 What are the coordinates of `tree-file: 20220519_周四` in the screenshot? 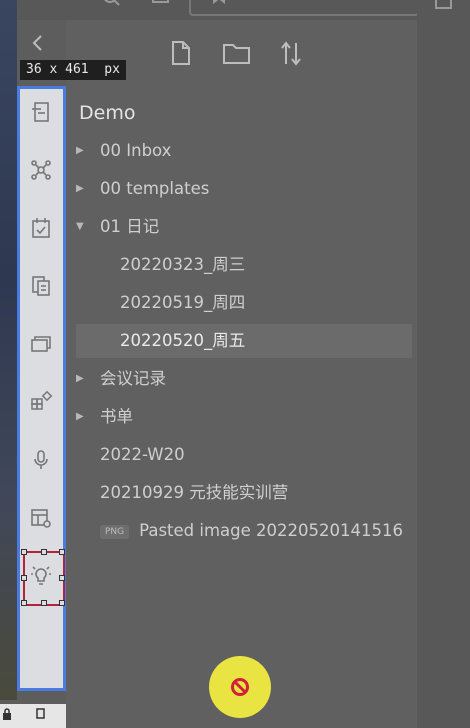 It's located at (244, 303).